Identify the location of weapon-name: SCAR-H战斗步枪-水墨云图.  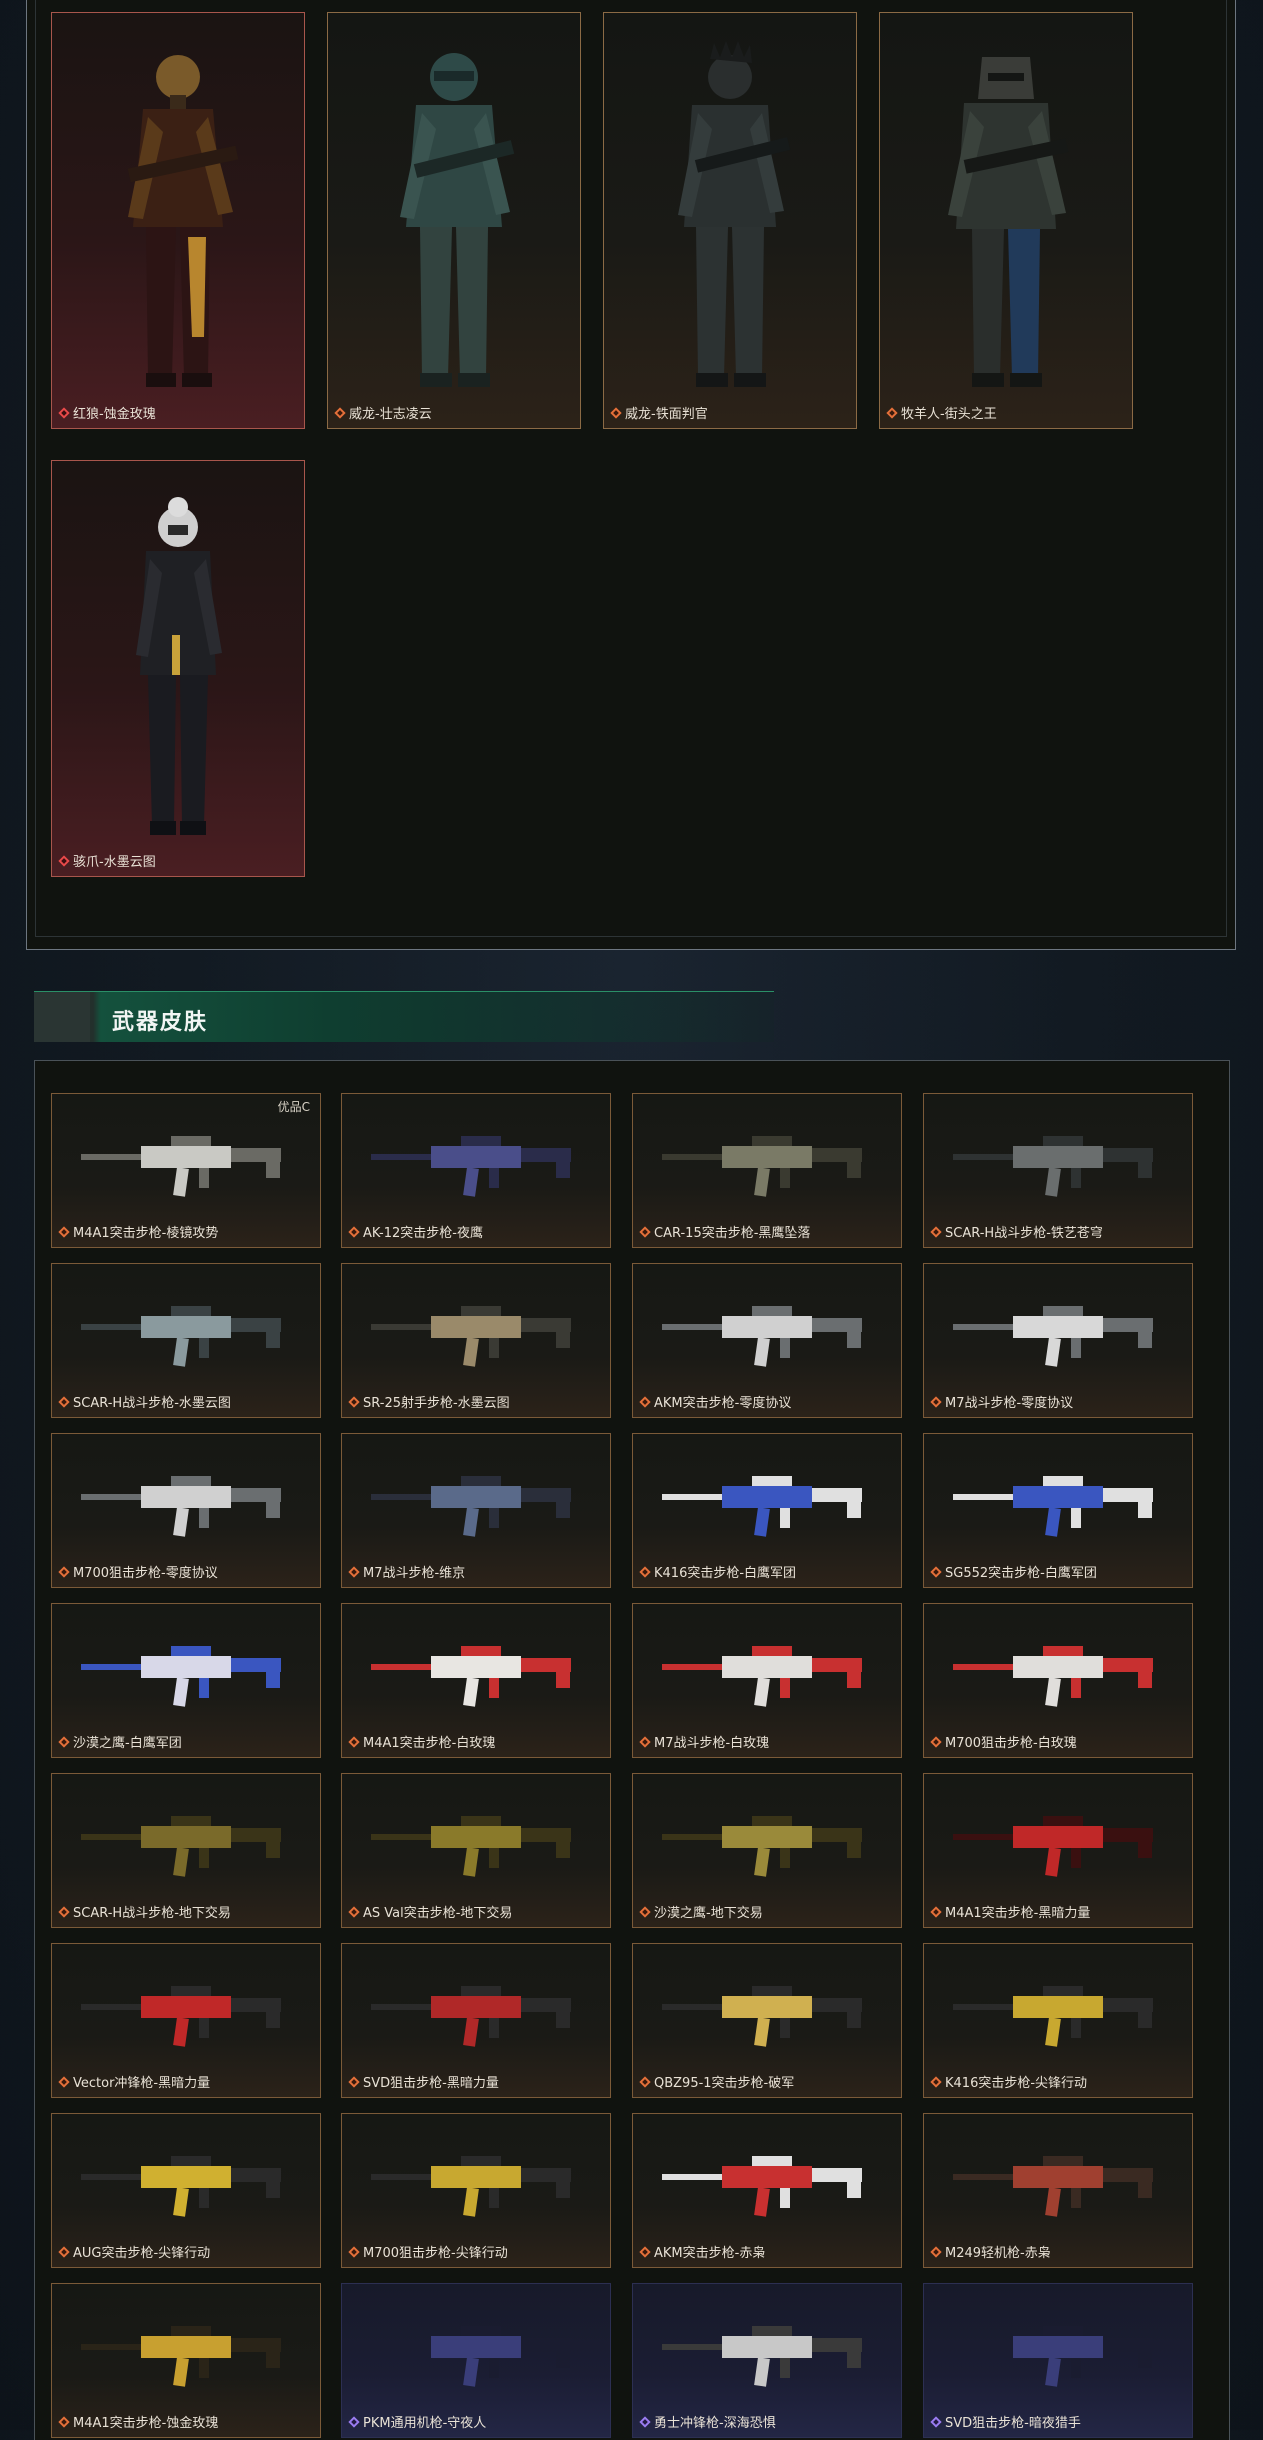
(152, 1403).